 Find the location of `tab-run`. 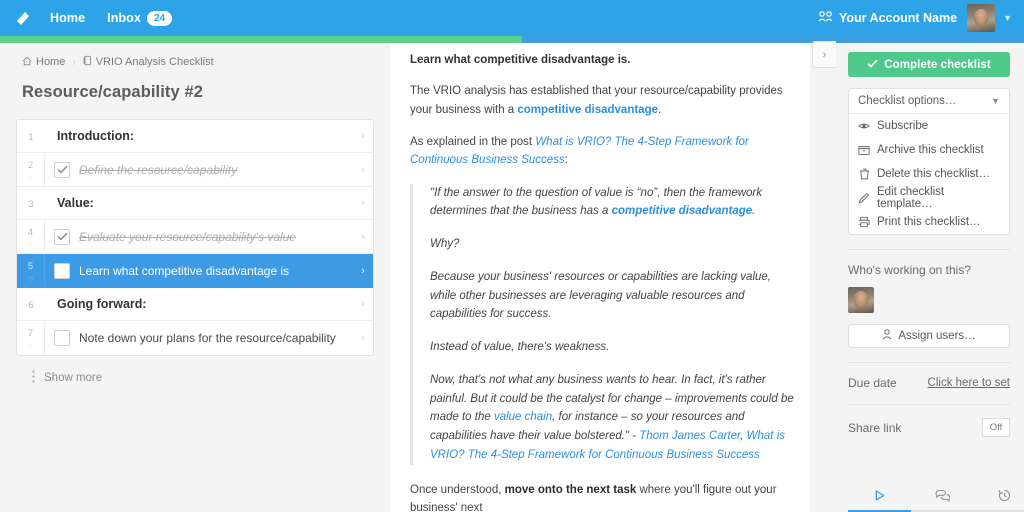

tab-run is located at coordinates (879, 498).